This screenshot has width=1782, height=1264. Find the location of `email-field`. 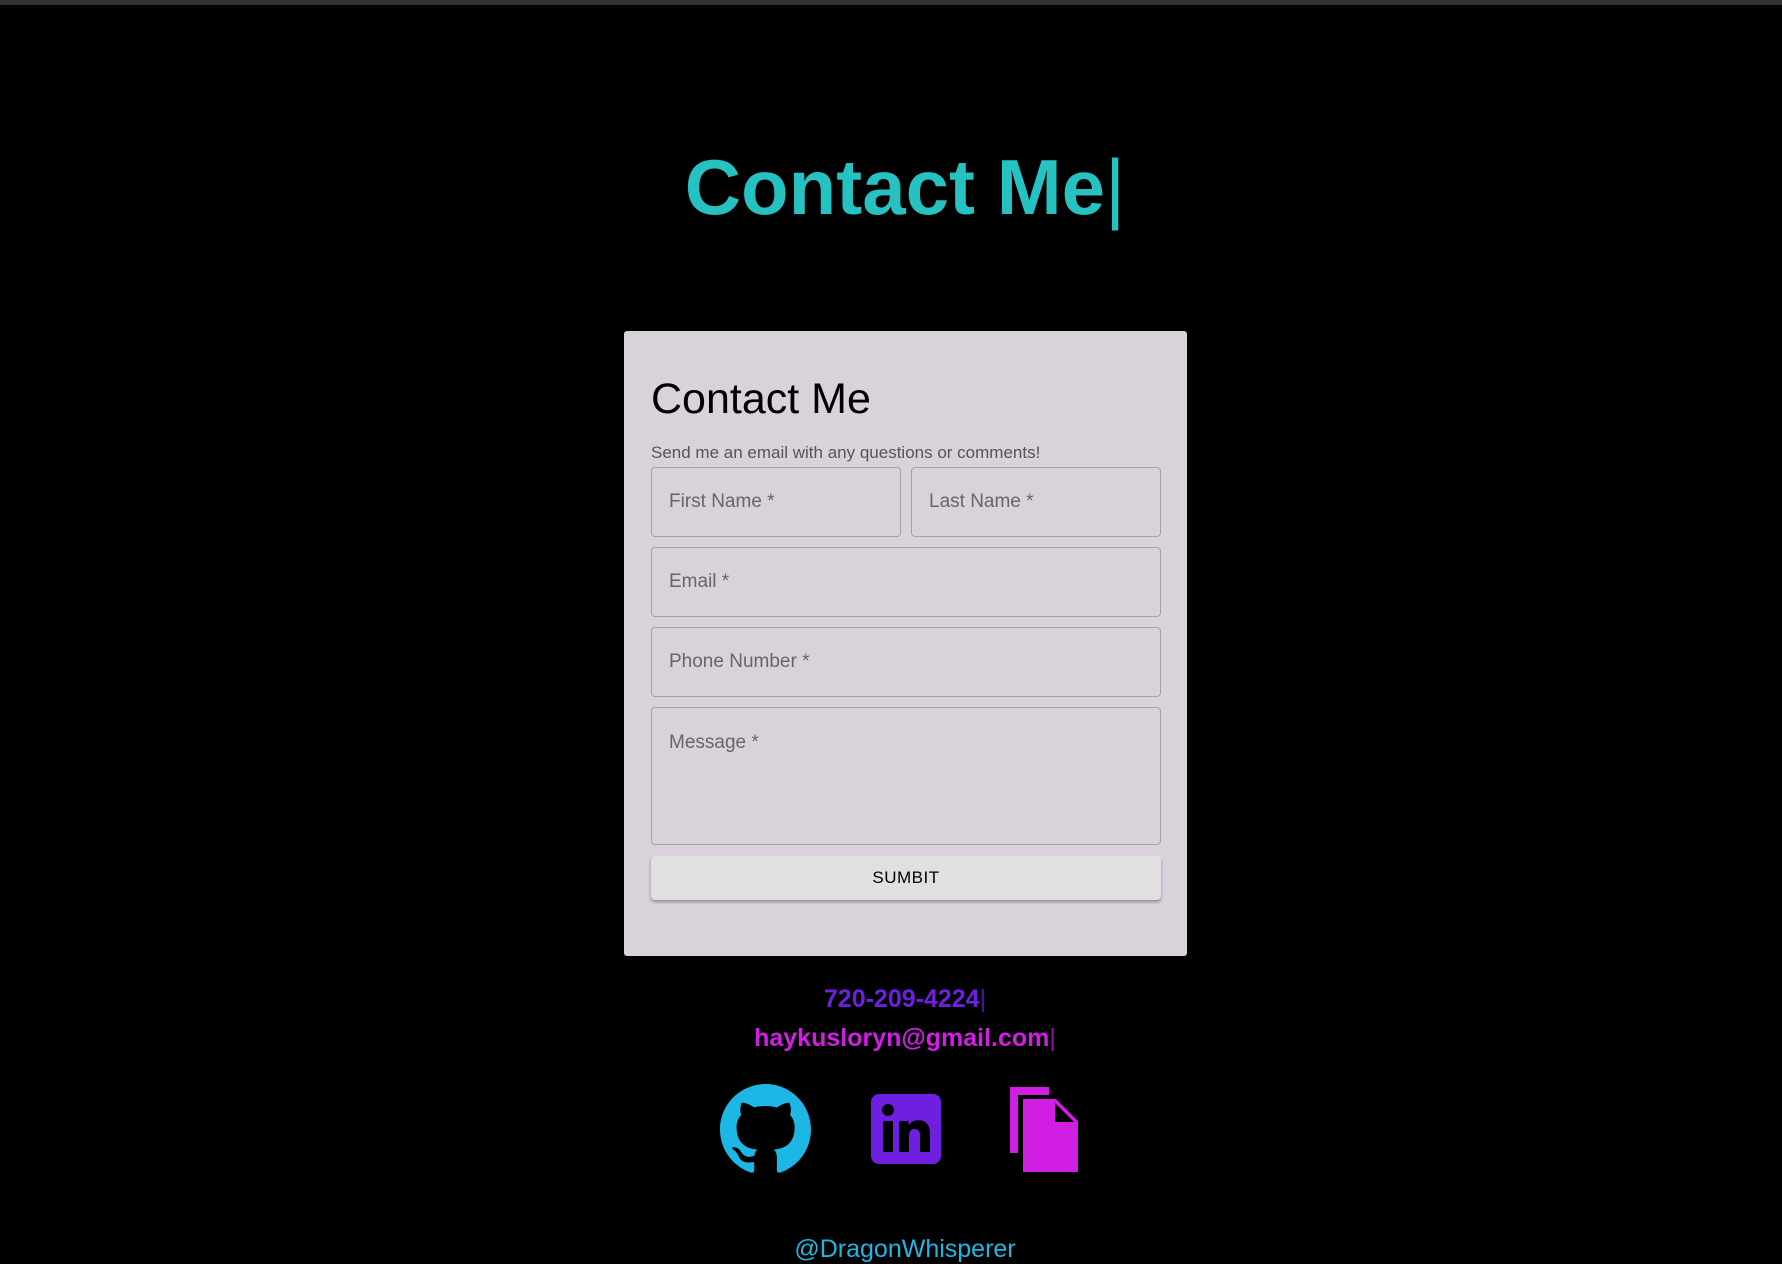

email-field is located at coordinates (906, 582).